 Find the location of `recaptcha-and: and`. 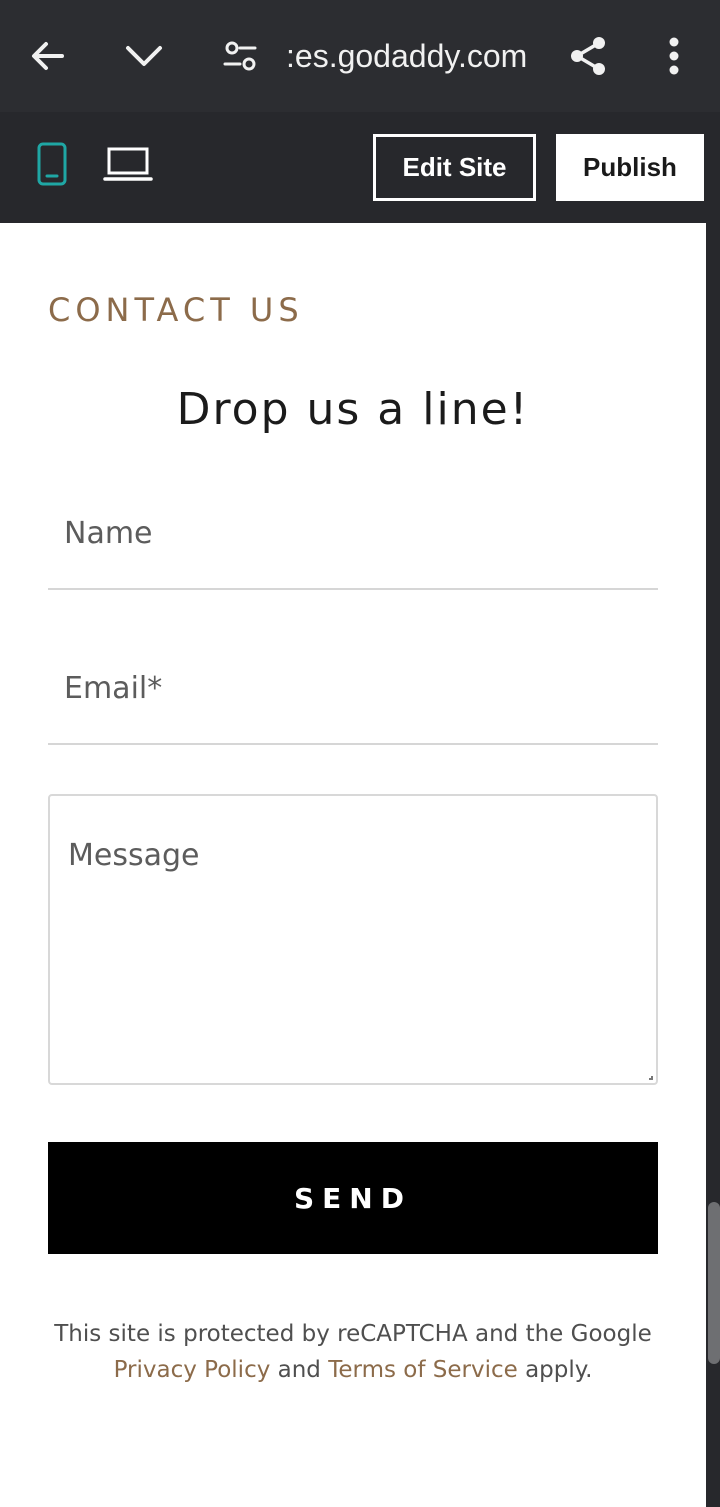

recaptcha-and: and is located at coordinates (299, 1370).